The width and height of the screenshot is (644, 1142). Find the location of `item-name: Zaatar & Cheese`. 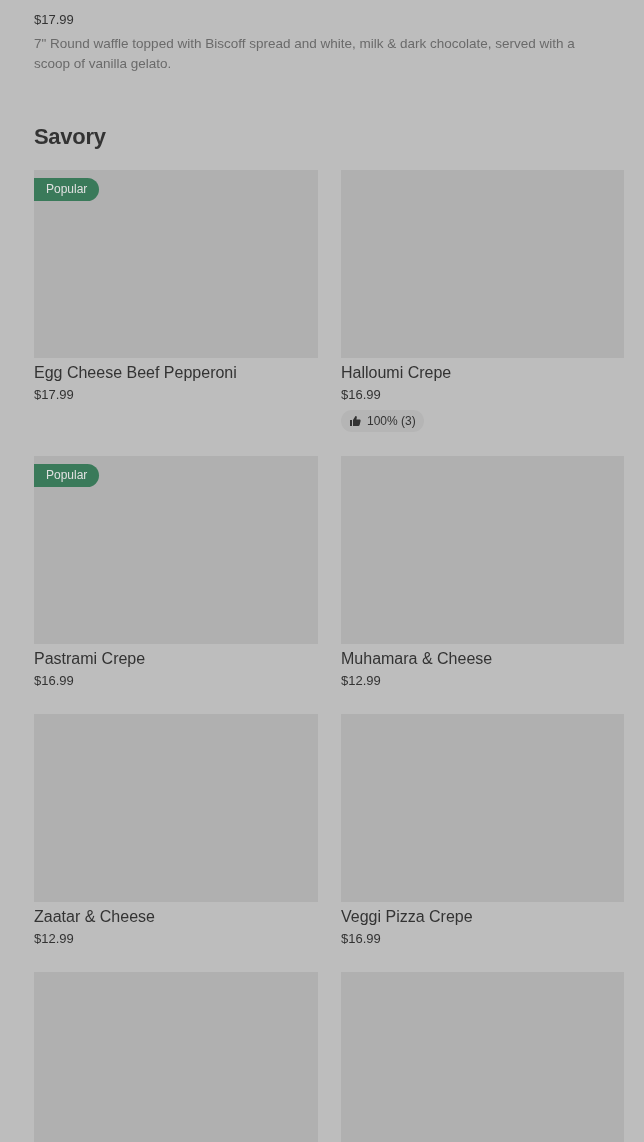

item-name: Zaatar & Cheese is located at coordinates (94, 917).